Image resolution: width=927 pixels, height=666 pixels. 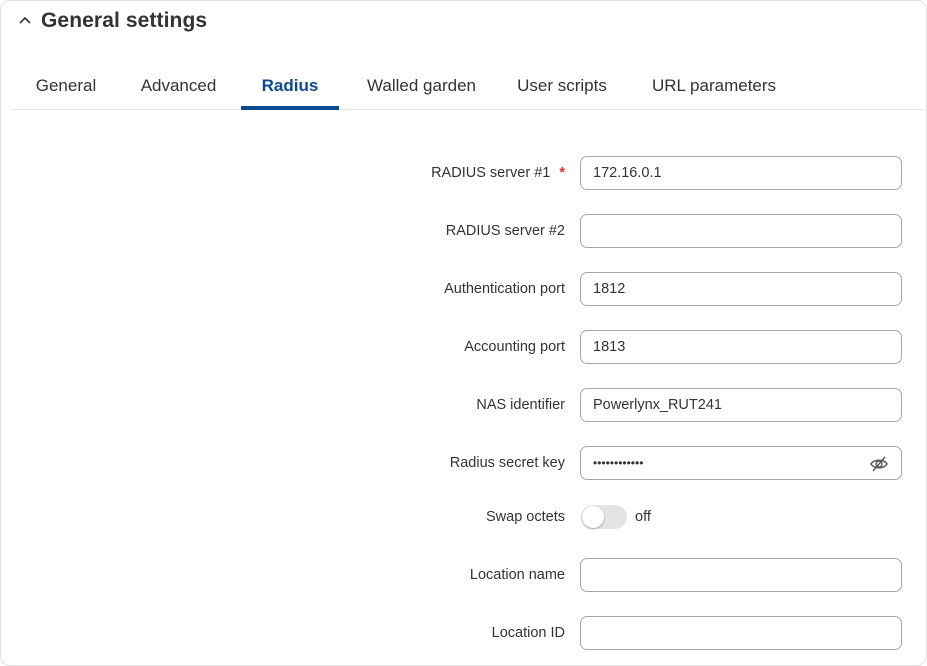 What do you see at coordinates (741, 575) in the screenshot?
I see `location-name-input` at bounding box center [741, 575].